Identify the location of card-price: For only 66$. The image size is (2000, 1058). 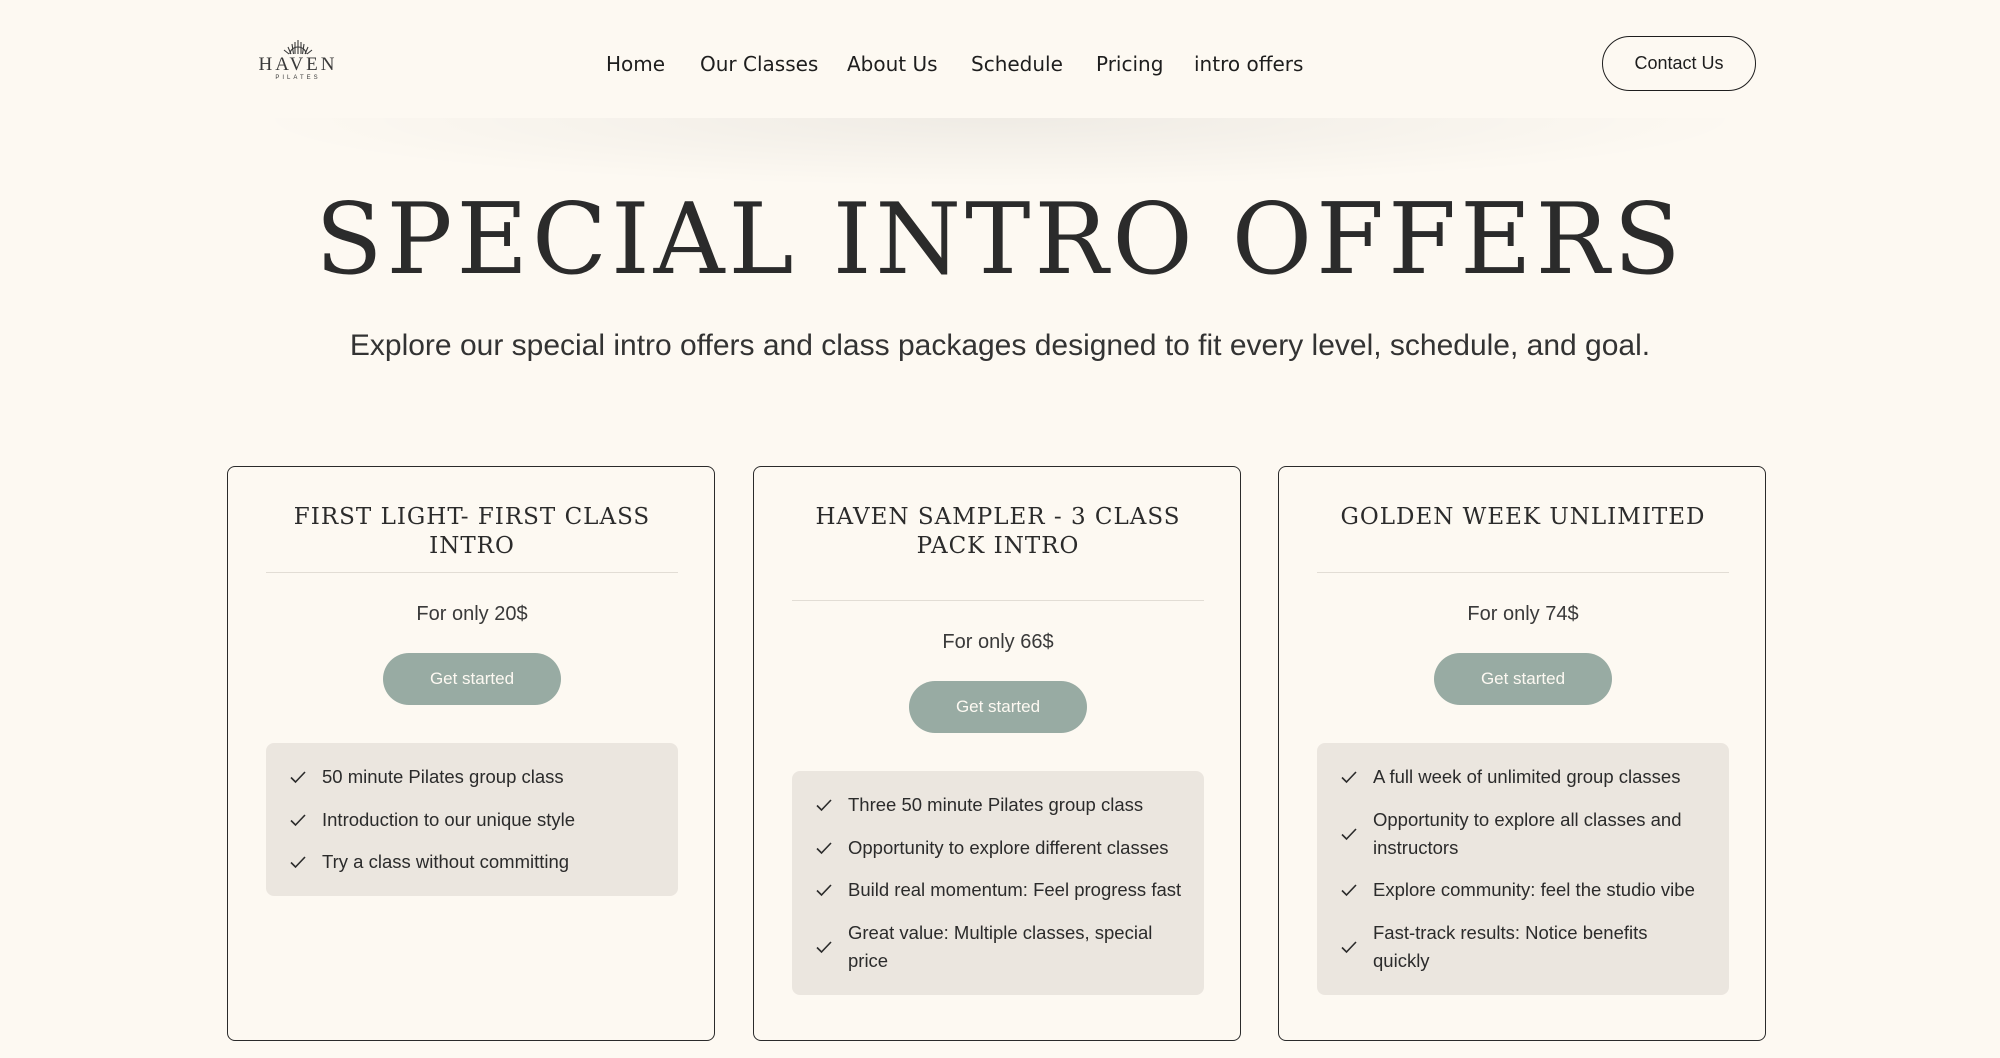
(998, 642).